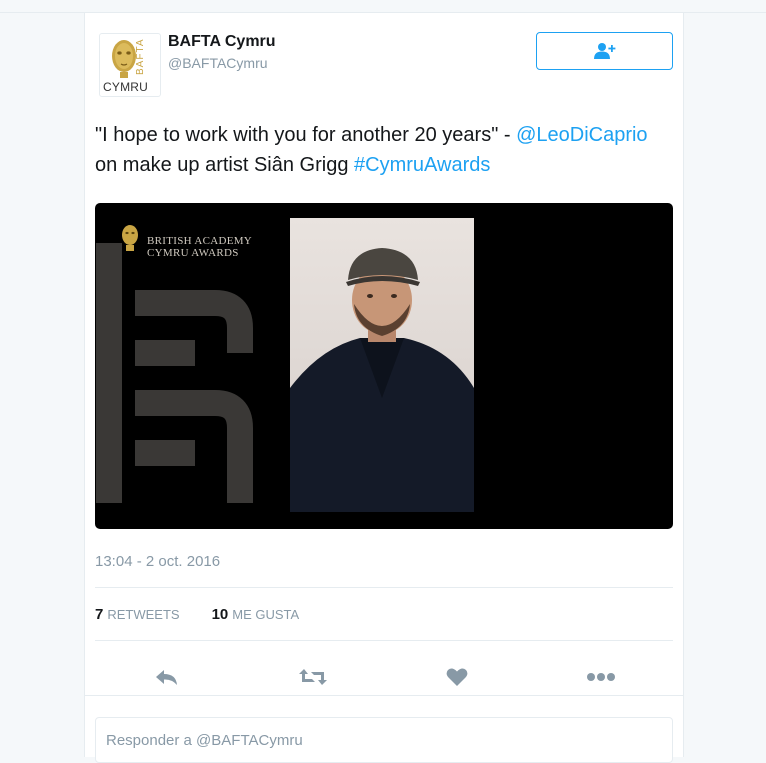 The width and height of the screenshot is (766, 763). I want to click on more-dots-icon, so click(601, 677).